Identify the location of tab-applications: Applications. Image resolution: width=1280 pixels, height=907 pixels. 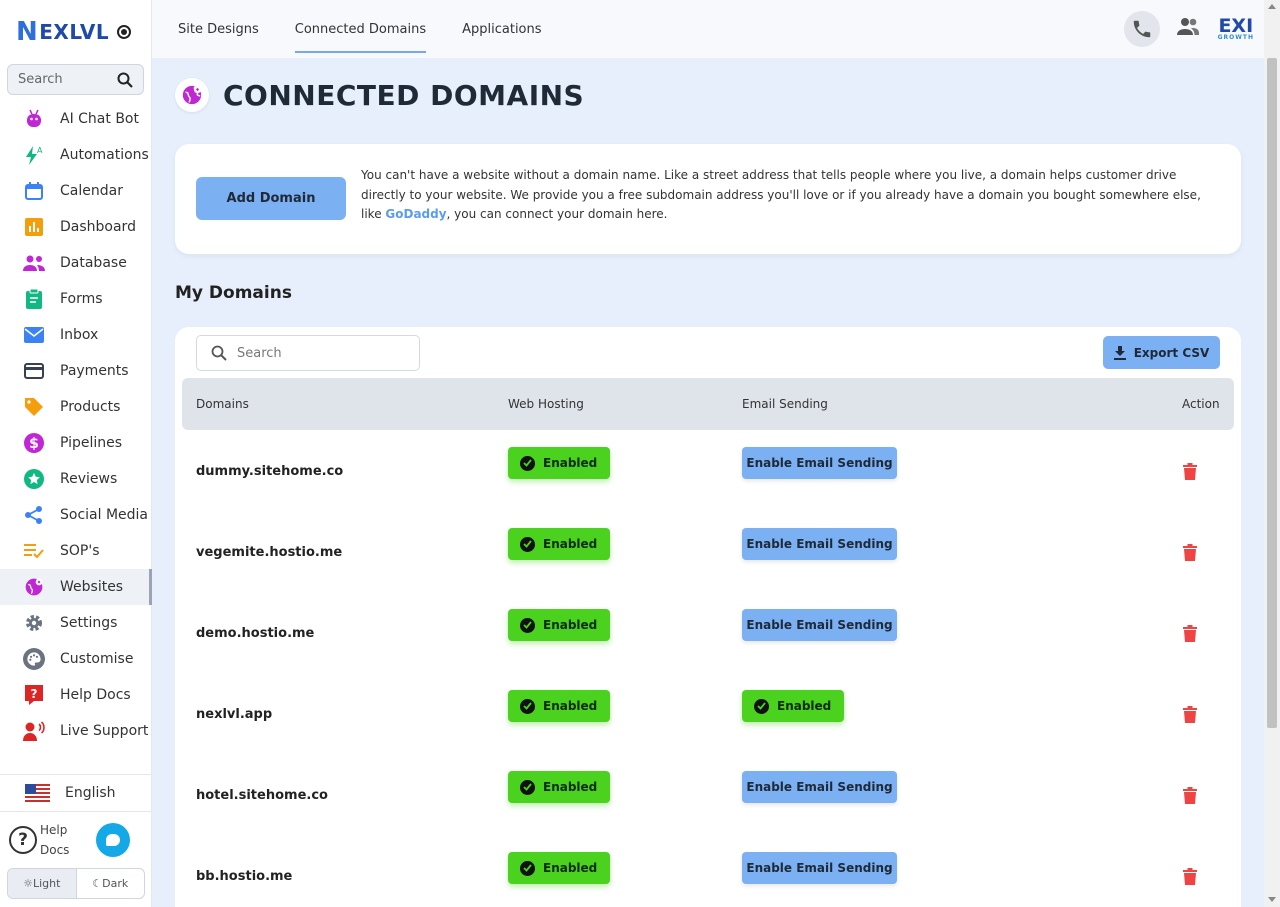
(501, 29).